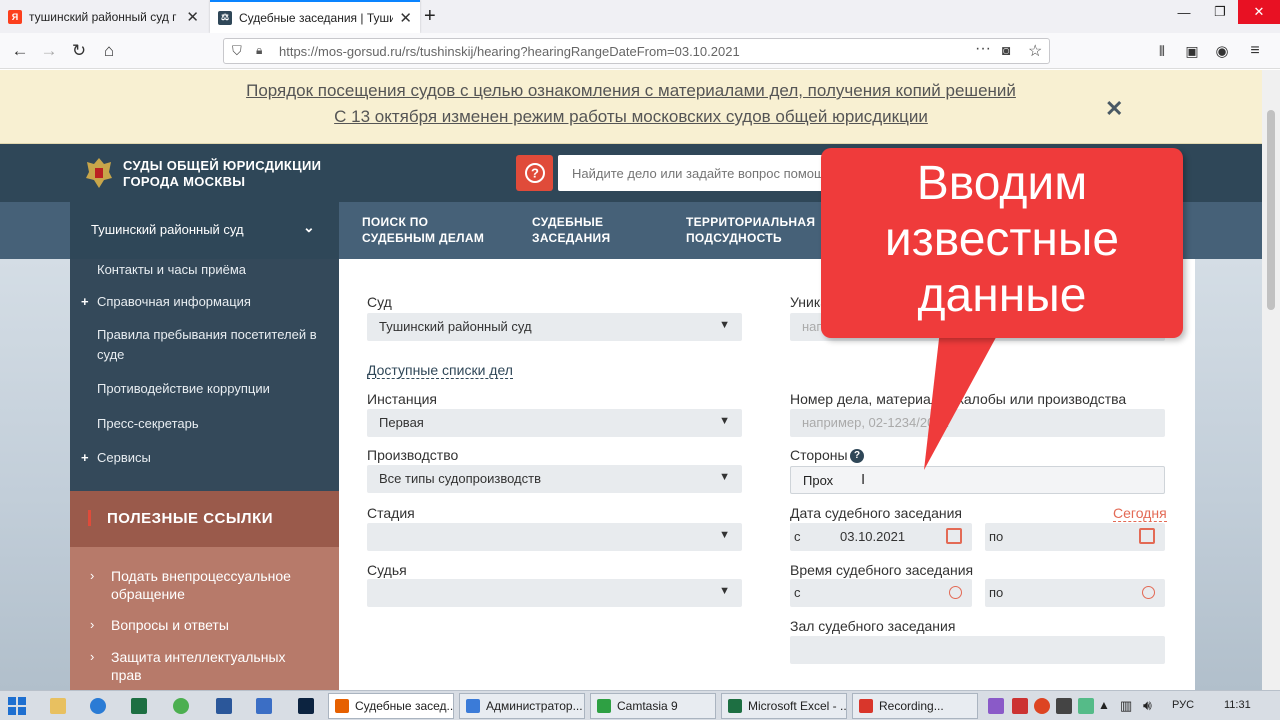 The image size is (1280, 720). Describe the element at coordinates (211, 666) in the screenshot. I see `useful-link-ip: Защита интеллектуальных прав` at that location.